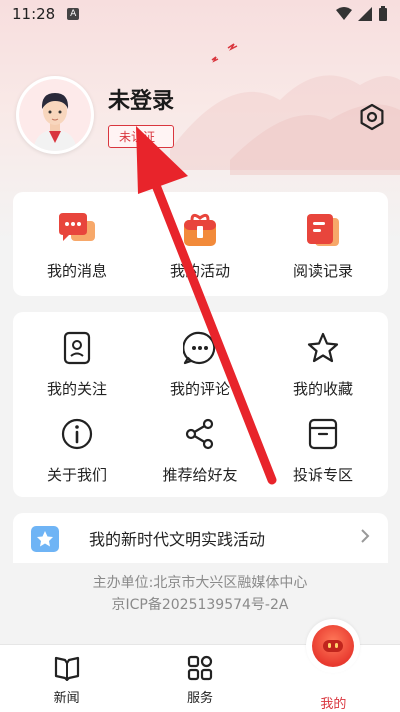  Describe the element at coordinates (200, 230) in the screenshot. I see `activity-icon` at that location.